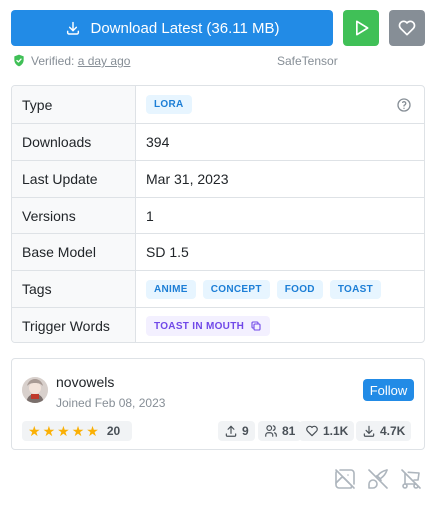 The image size is (434, 507). Describe the element at coordinates (74, 215) in the screenshot. I see `detail-label: Versions` at that location.